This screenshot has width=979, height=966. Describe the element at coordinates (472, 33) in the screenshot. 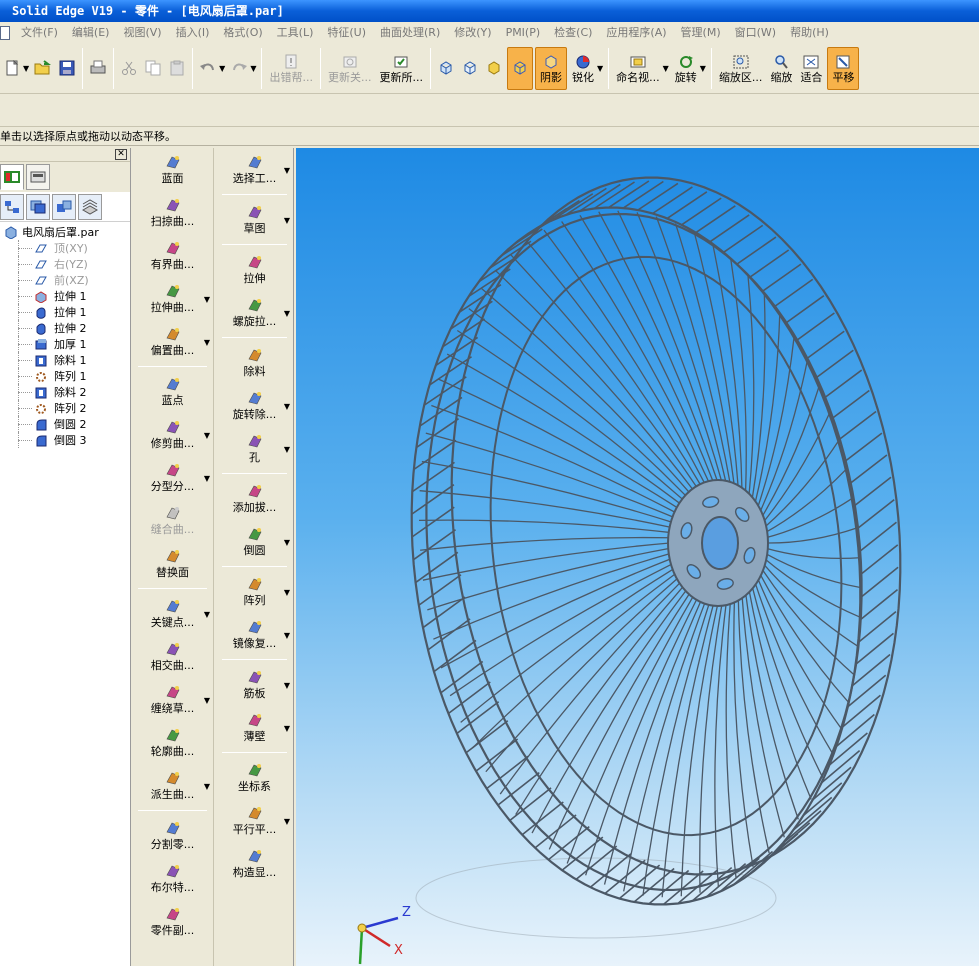

I see `menu-modify: 修改(Y)` at that location.